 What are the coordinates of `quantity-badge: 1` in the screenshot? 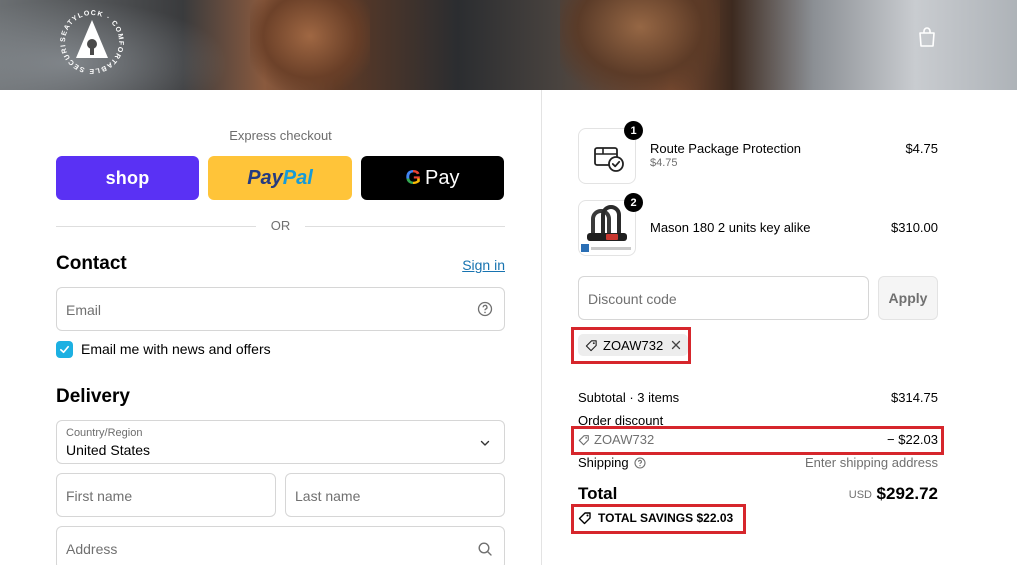 It's located at (633, 130).